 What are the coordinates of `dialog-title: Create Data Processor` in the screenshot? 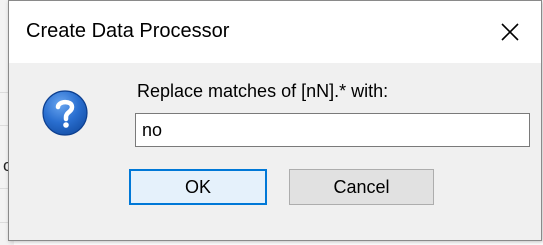 It's located at (128, 31).